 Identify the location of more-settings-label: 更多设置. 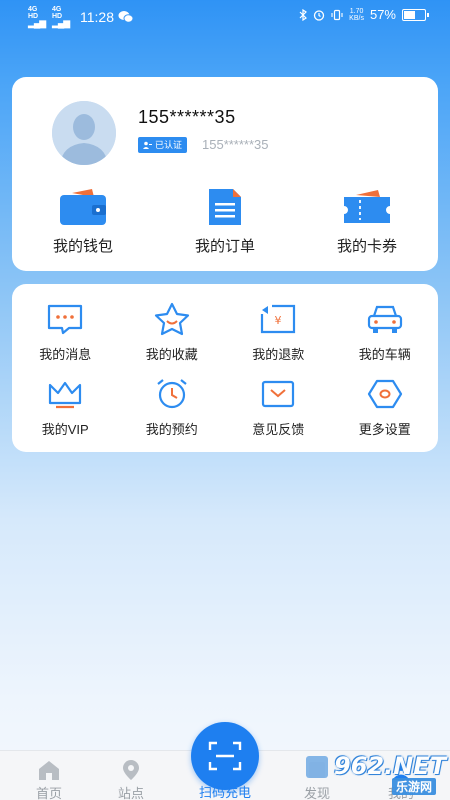
(384, 429).